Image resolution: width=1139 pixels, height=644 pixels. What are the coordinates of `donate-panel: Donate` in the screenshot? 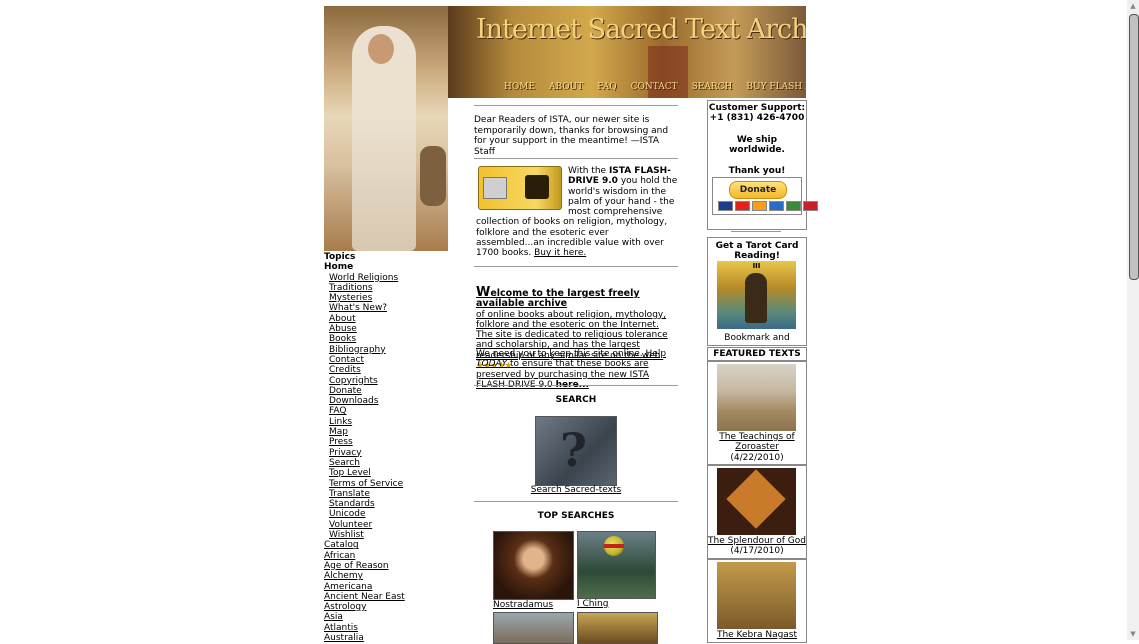 It's located at (765, 196).